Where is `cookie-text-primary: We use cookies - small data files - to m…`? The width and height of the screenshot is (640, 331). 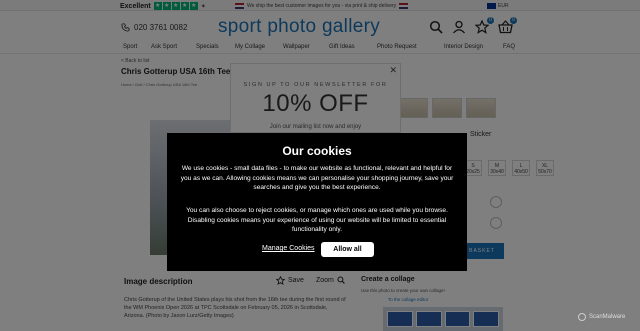 cookie-text-primary: We use cookies - small data files - to m… is located at coordinates (317, 178).